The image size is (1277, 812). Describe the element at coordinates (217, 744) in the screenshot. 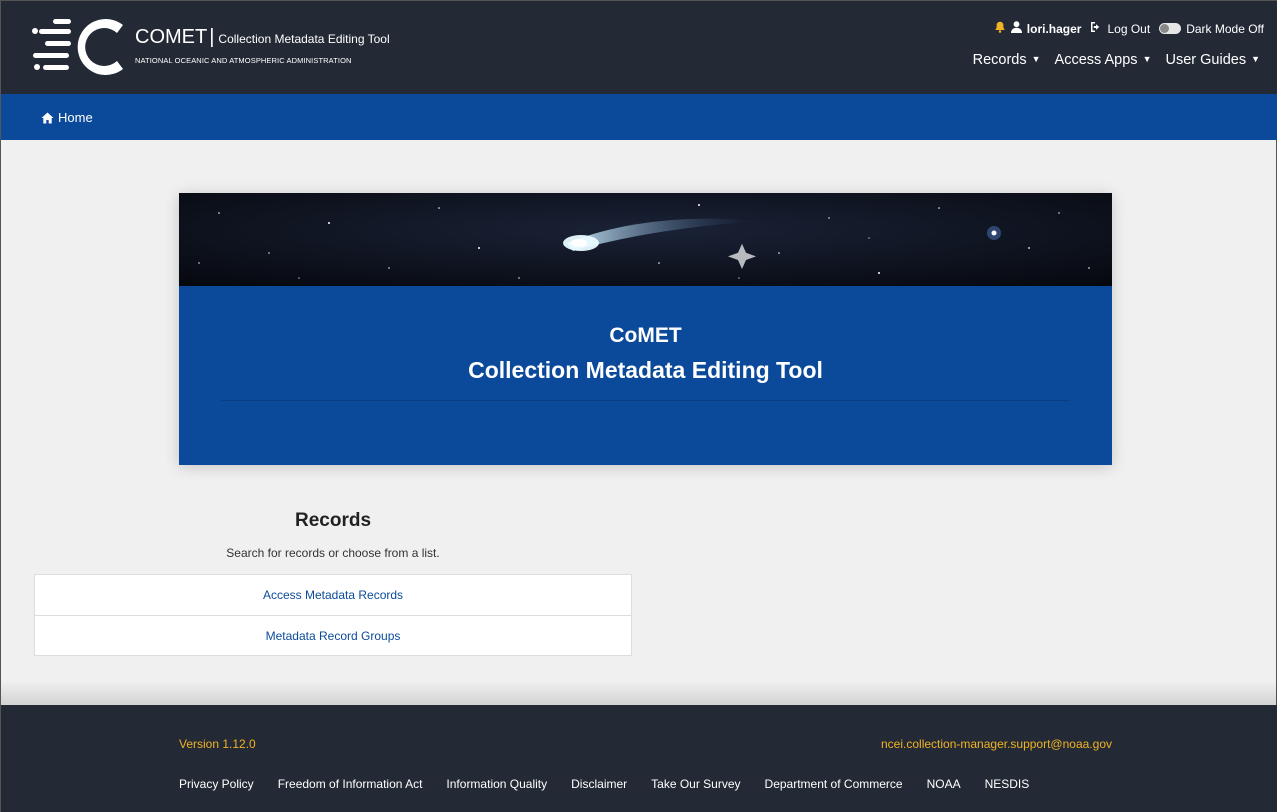

I see `version-label: Version 1.12.0` at that location.